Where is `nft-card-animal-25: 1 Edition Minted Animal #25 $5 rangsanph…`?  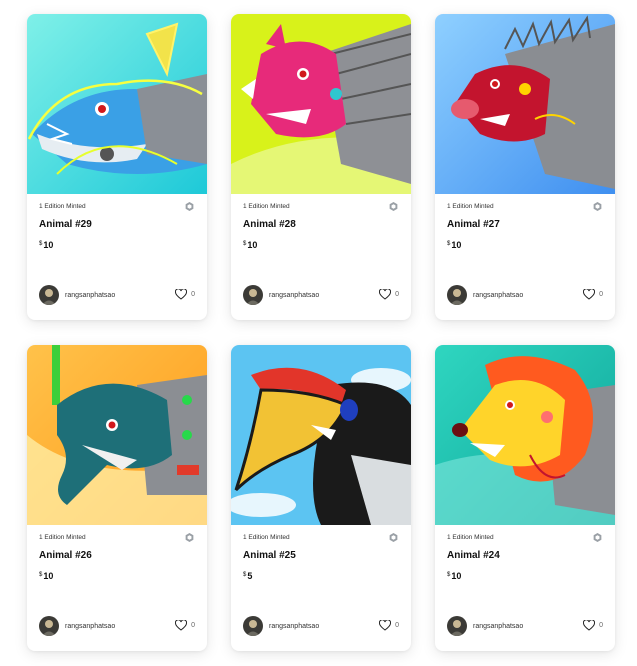 nft-card-animal-25: 1 Edition Minted Animal #25 $5 rangsanph… is located at coordinates (321, 498).